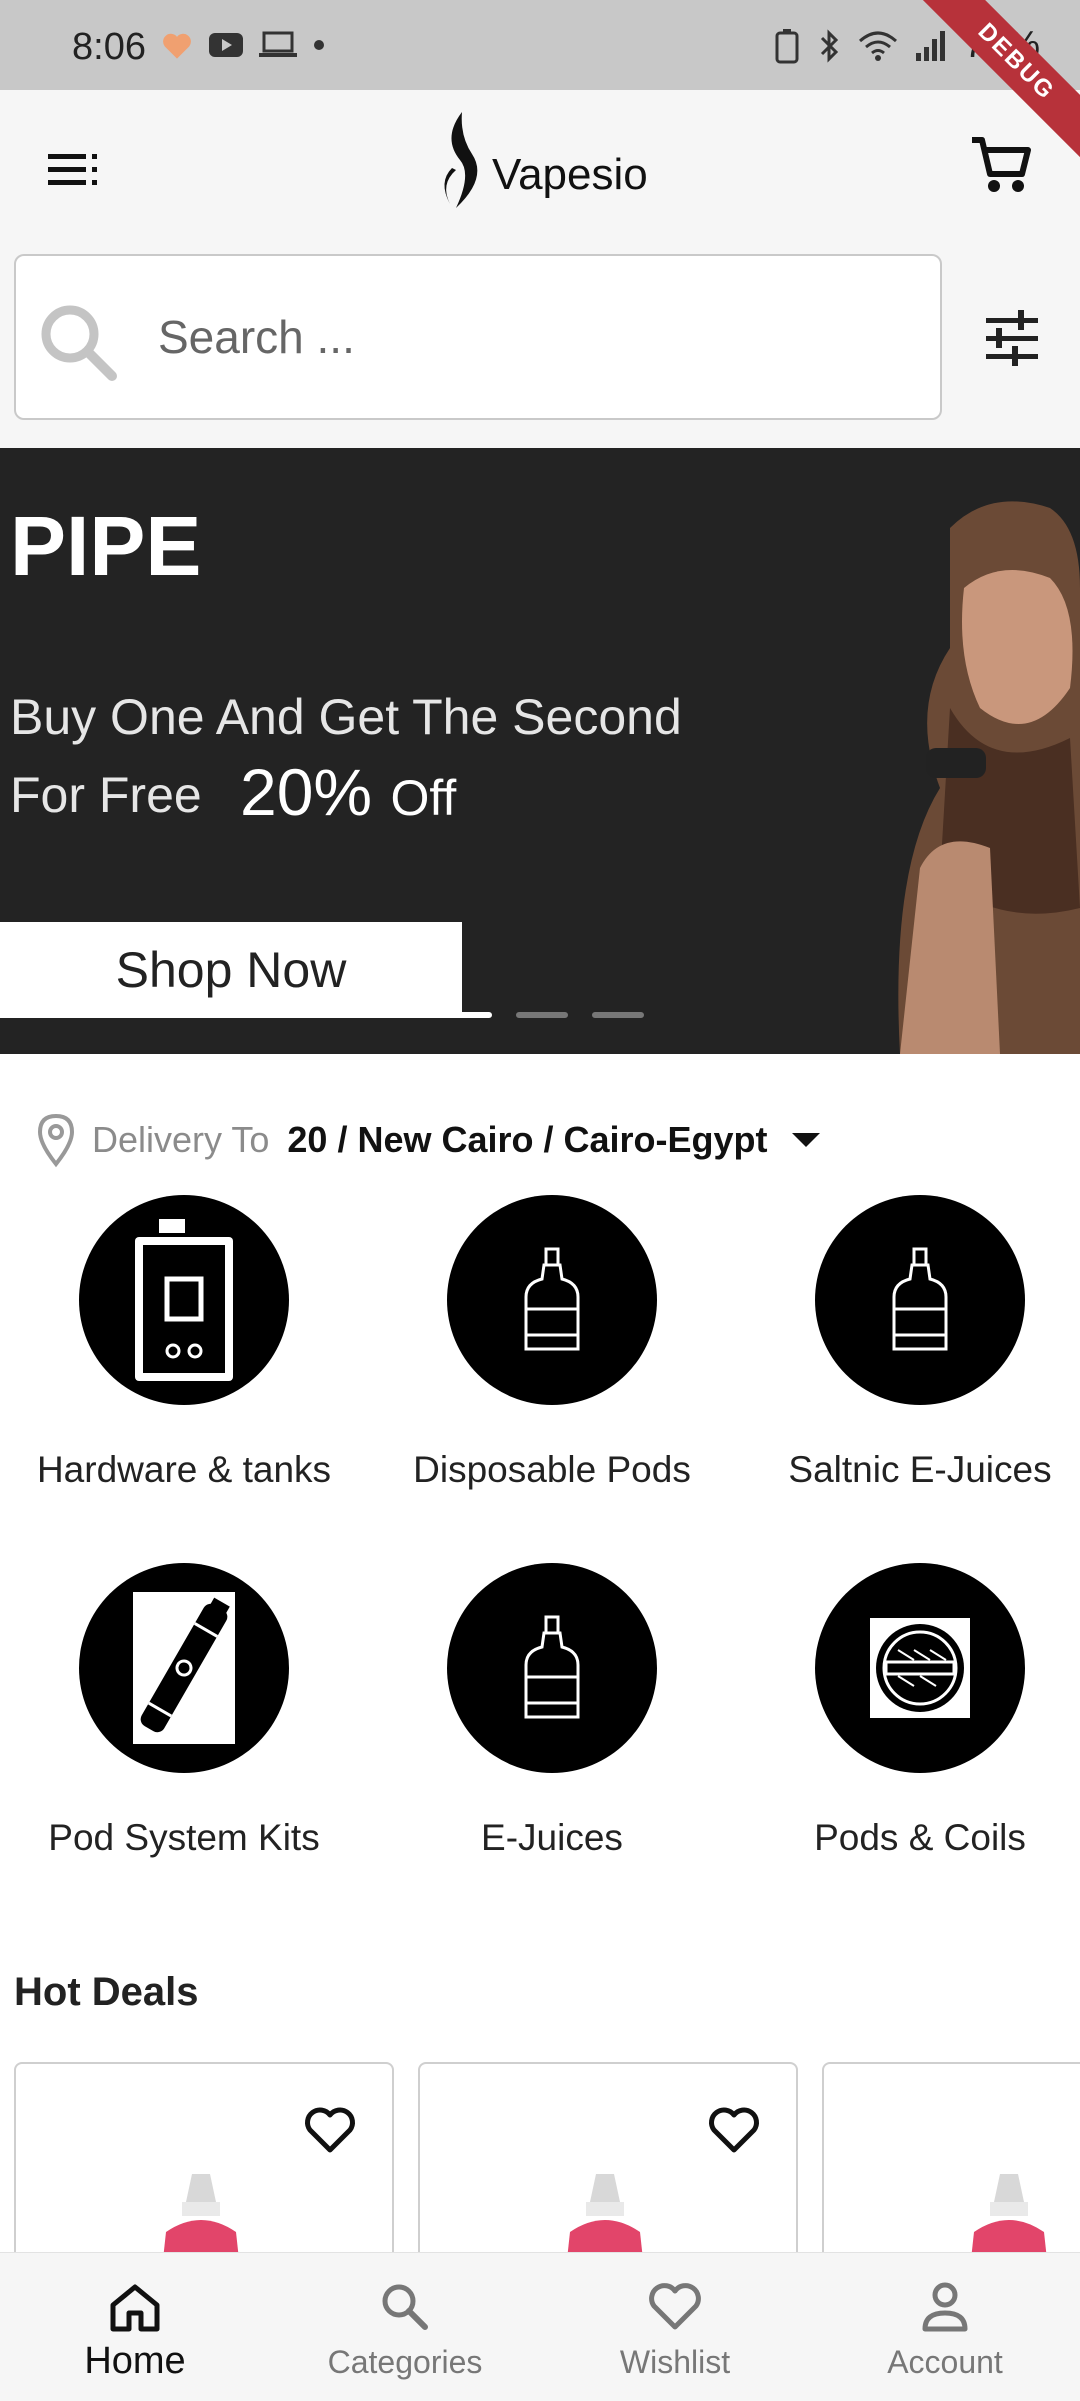  Describe the element at coordinates (989, 777) in the screenshot. I see `banner-model-image` at that location.